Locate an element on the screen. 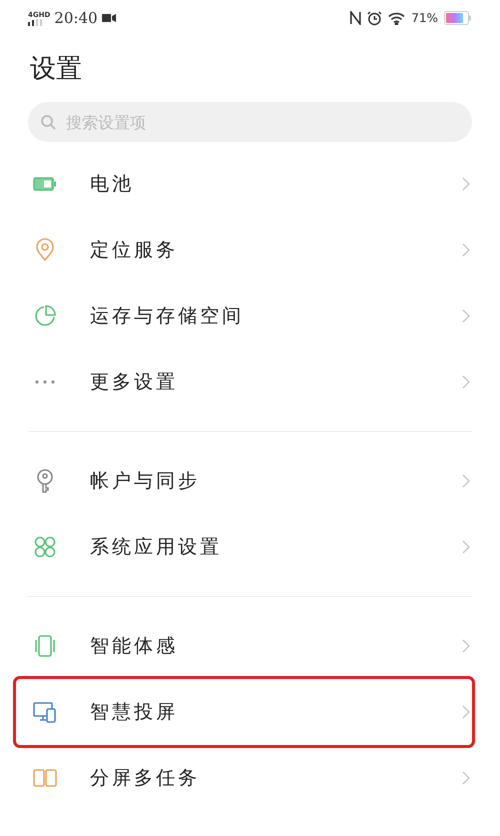 The width and height of the screenshot is (500, 836). item-label: 帐户与同步 is located at coordinates (145, 481).